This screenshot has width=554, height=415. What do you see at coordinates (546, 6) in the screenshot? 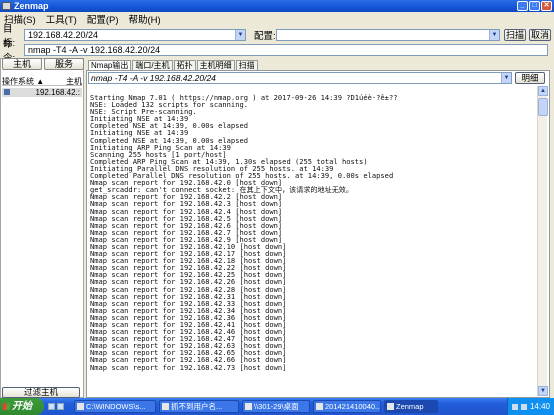
I see `close-icon: ✕` at bounding box center [546, 6].